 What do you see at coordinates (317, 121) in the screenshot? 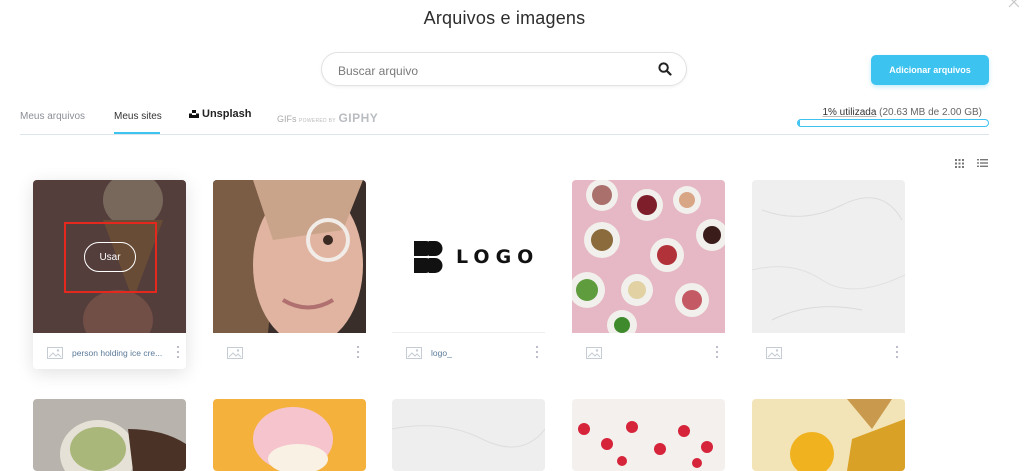
I see `powered-by-text: POWERED BY` at bounding box center [317, 121].